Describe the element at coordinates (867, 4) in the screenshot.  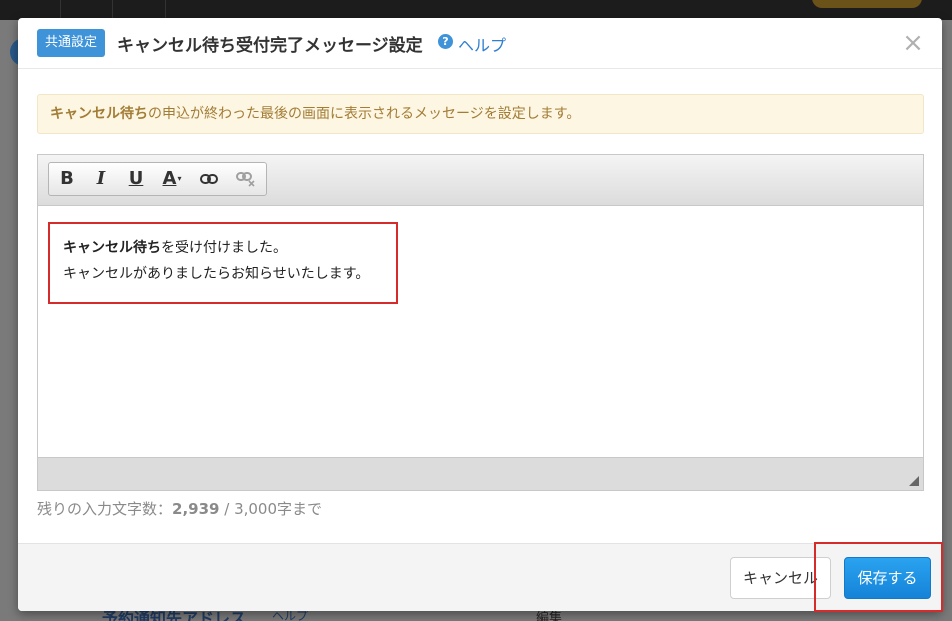
I see `background-pill` at that location.